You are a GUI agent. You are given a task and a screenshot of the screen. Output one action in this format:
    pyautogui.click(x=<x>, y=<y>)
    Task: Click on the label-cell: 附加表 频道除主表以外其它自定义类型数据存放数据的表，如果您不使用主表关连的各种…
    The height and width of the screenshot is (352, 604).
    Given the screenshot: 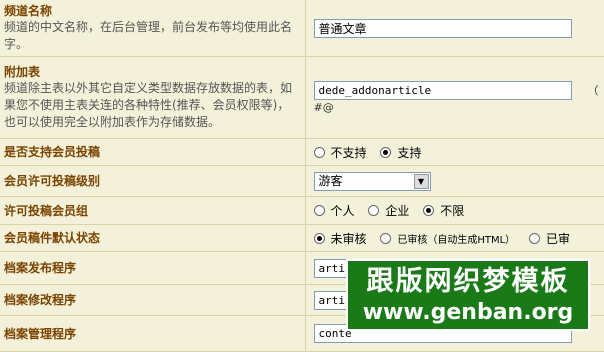 What is the action you would take?
    pyautogui.click(x=153, y=97)
    